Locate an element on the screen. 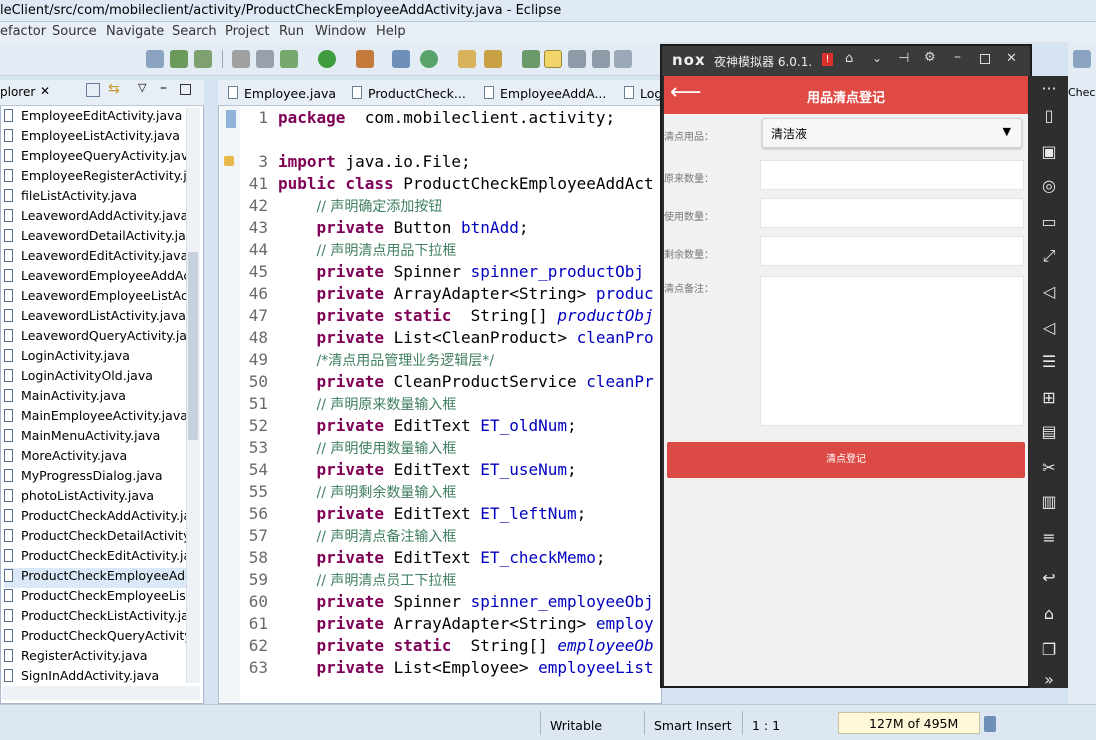  explorer-file: EmployeeEditActivity.java is located at coordinates (99, 118).